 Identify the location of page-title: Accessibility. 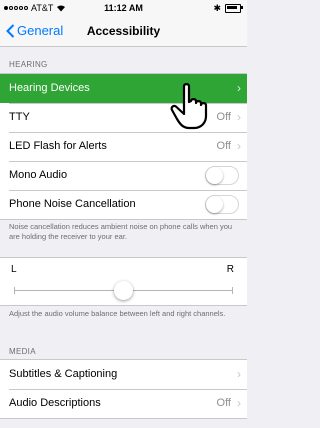
(123, 31).